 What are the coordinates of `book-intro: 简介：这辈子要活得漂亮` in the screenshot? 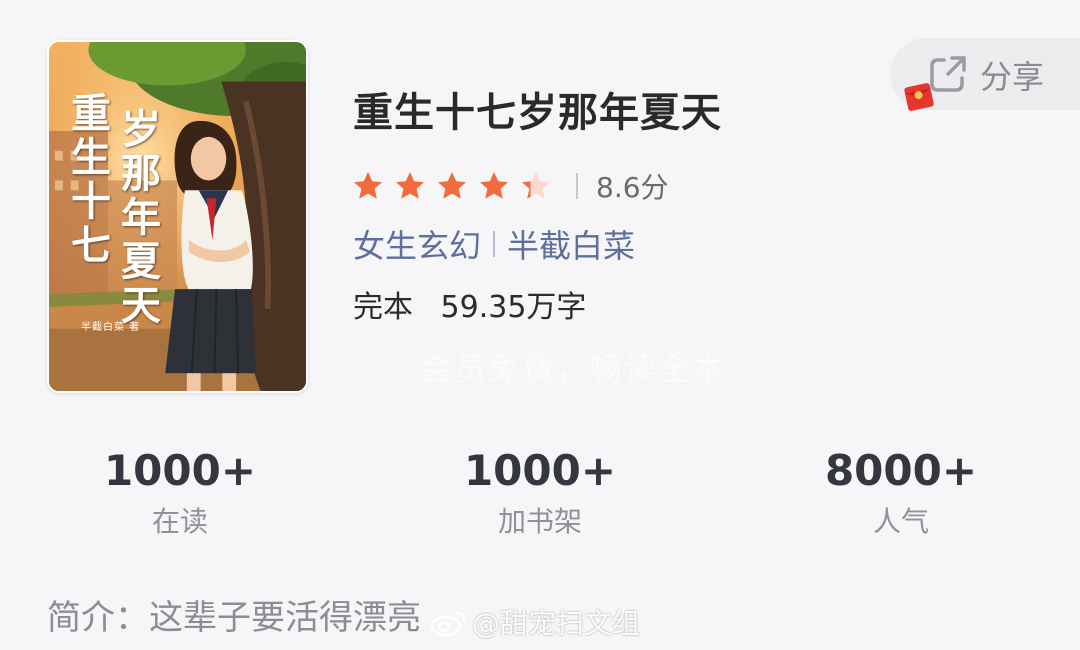 It's located at (234, 614).